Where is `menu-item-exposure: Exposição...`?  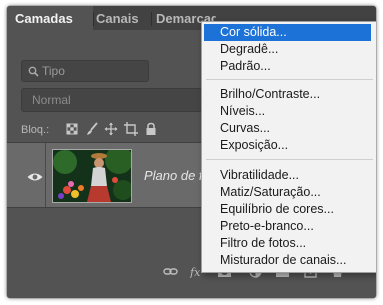 menu-item-exposure: Exposição... is located at coordinates (289, 145).